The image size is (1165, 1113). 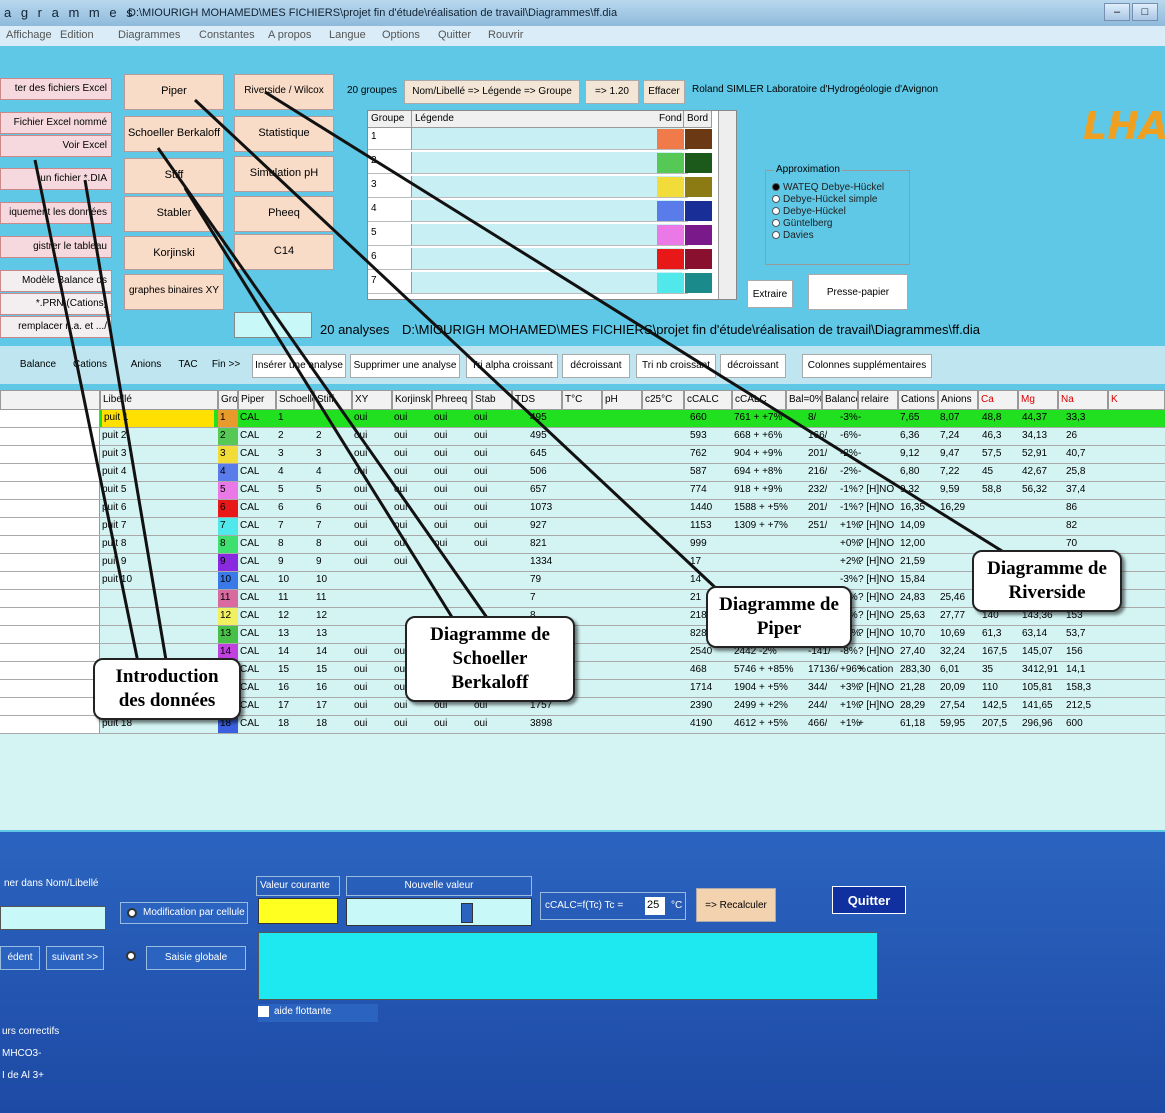 I want to click on table-cell: 668 + +6%, so click(x=758, y=435).